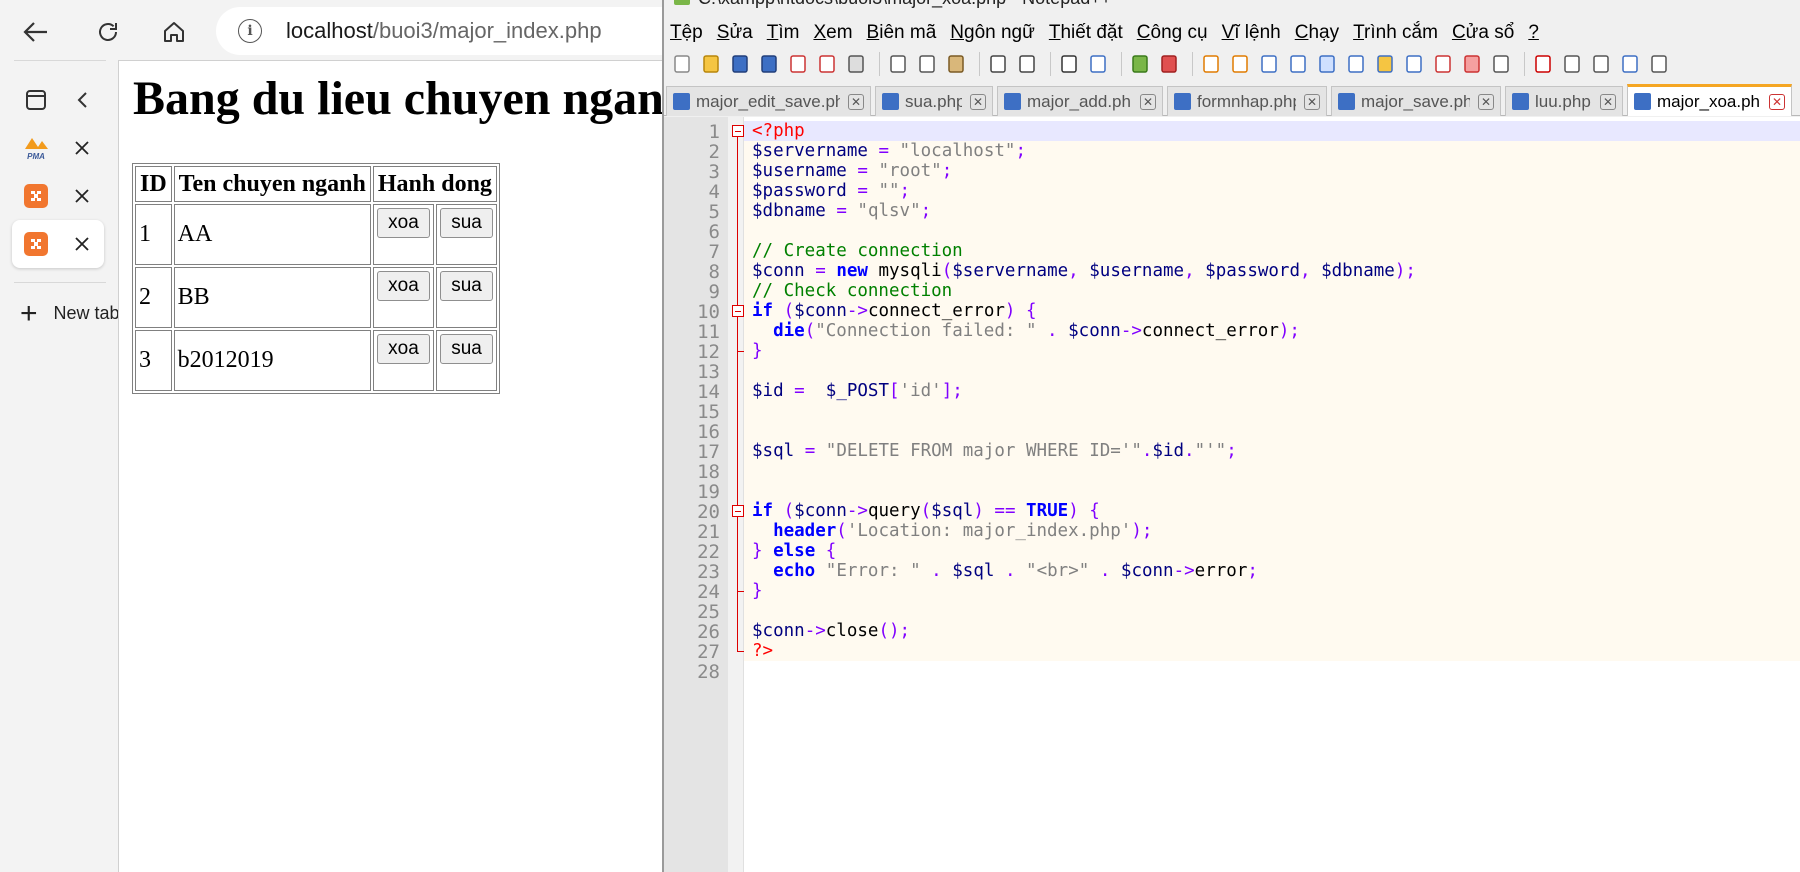 The image size is (1800, 872). I want to click on sync-horizontal-icon, so click(1240, 64).